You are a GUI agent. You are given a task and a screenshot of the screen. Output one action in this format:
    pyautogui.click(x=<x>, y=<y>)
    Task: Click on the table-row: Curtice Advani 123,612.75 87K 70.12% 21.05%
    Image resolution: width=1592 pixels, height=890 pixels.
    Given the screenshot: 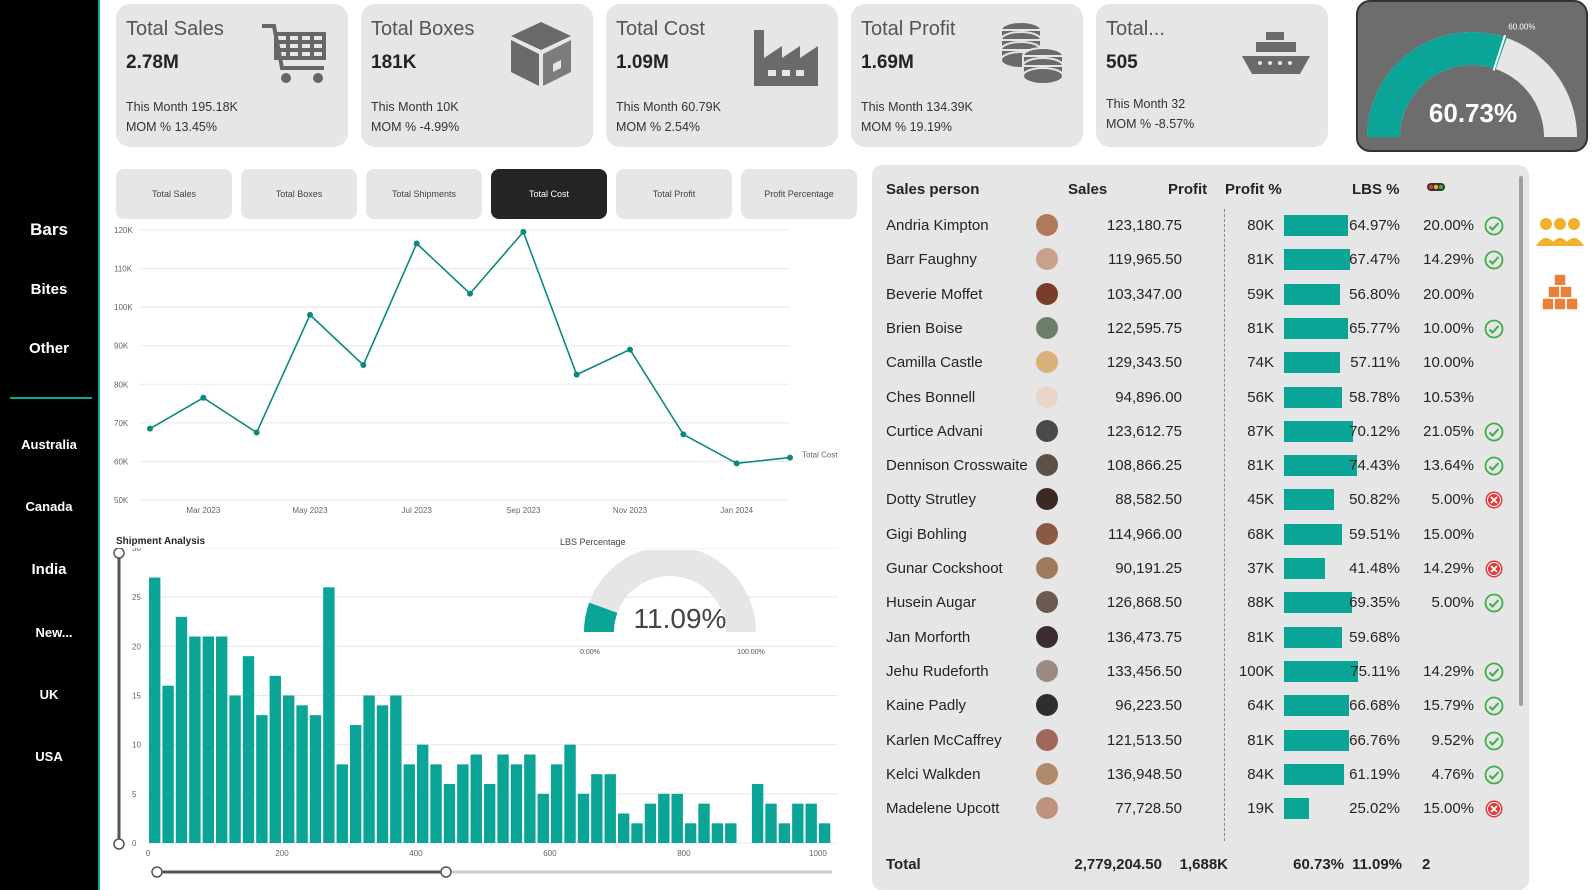 What is the action you would take?
    pyautogui.click(x=1192, y=432)
    